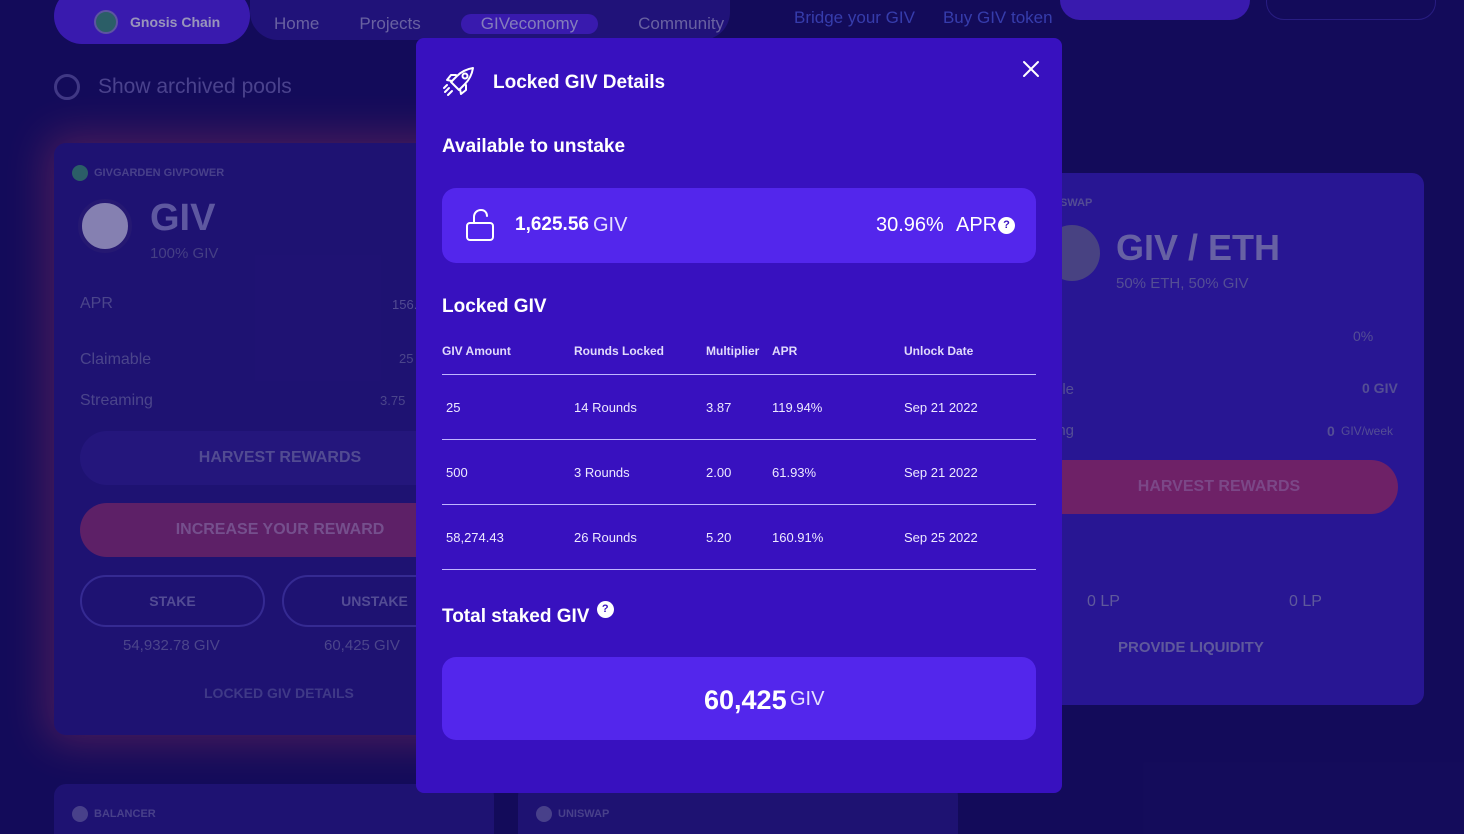  Describe the element at coordinates (619, 351) in the screenshot. I see `col-rounds-locked: Rounds Locked` at that location.